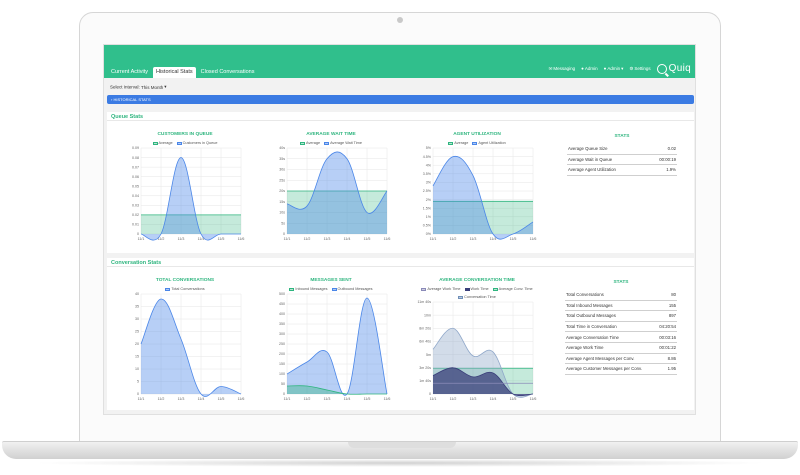  What do you see at coordinates (282, 202) in the screenshot?
I see `y-tick-label: 15s` at bounding box center [282, 202].